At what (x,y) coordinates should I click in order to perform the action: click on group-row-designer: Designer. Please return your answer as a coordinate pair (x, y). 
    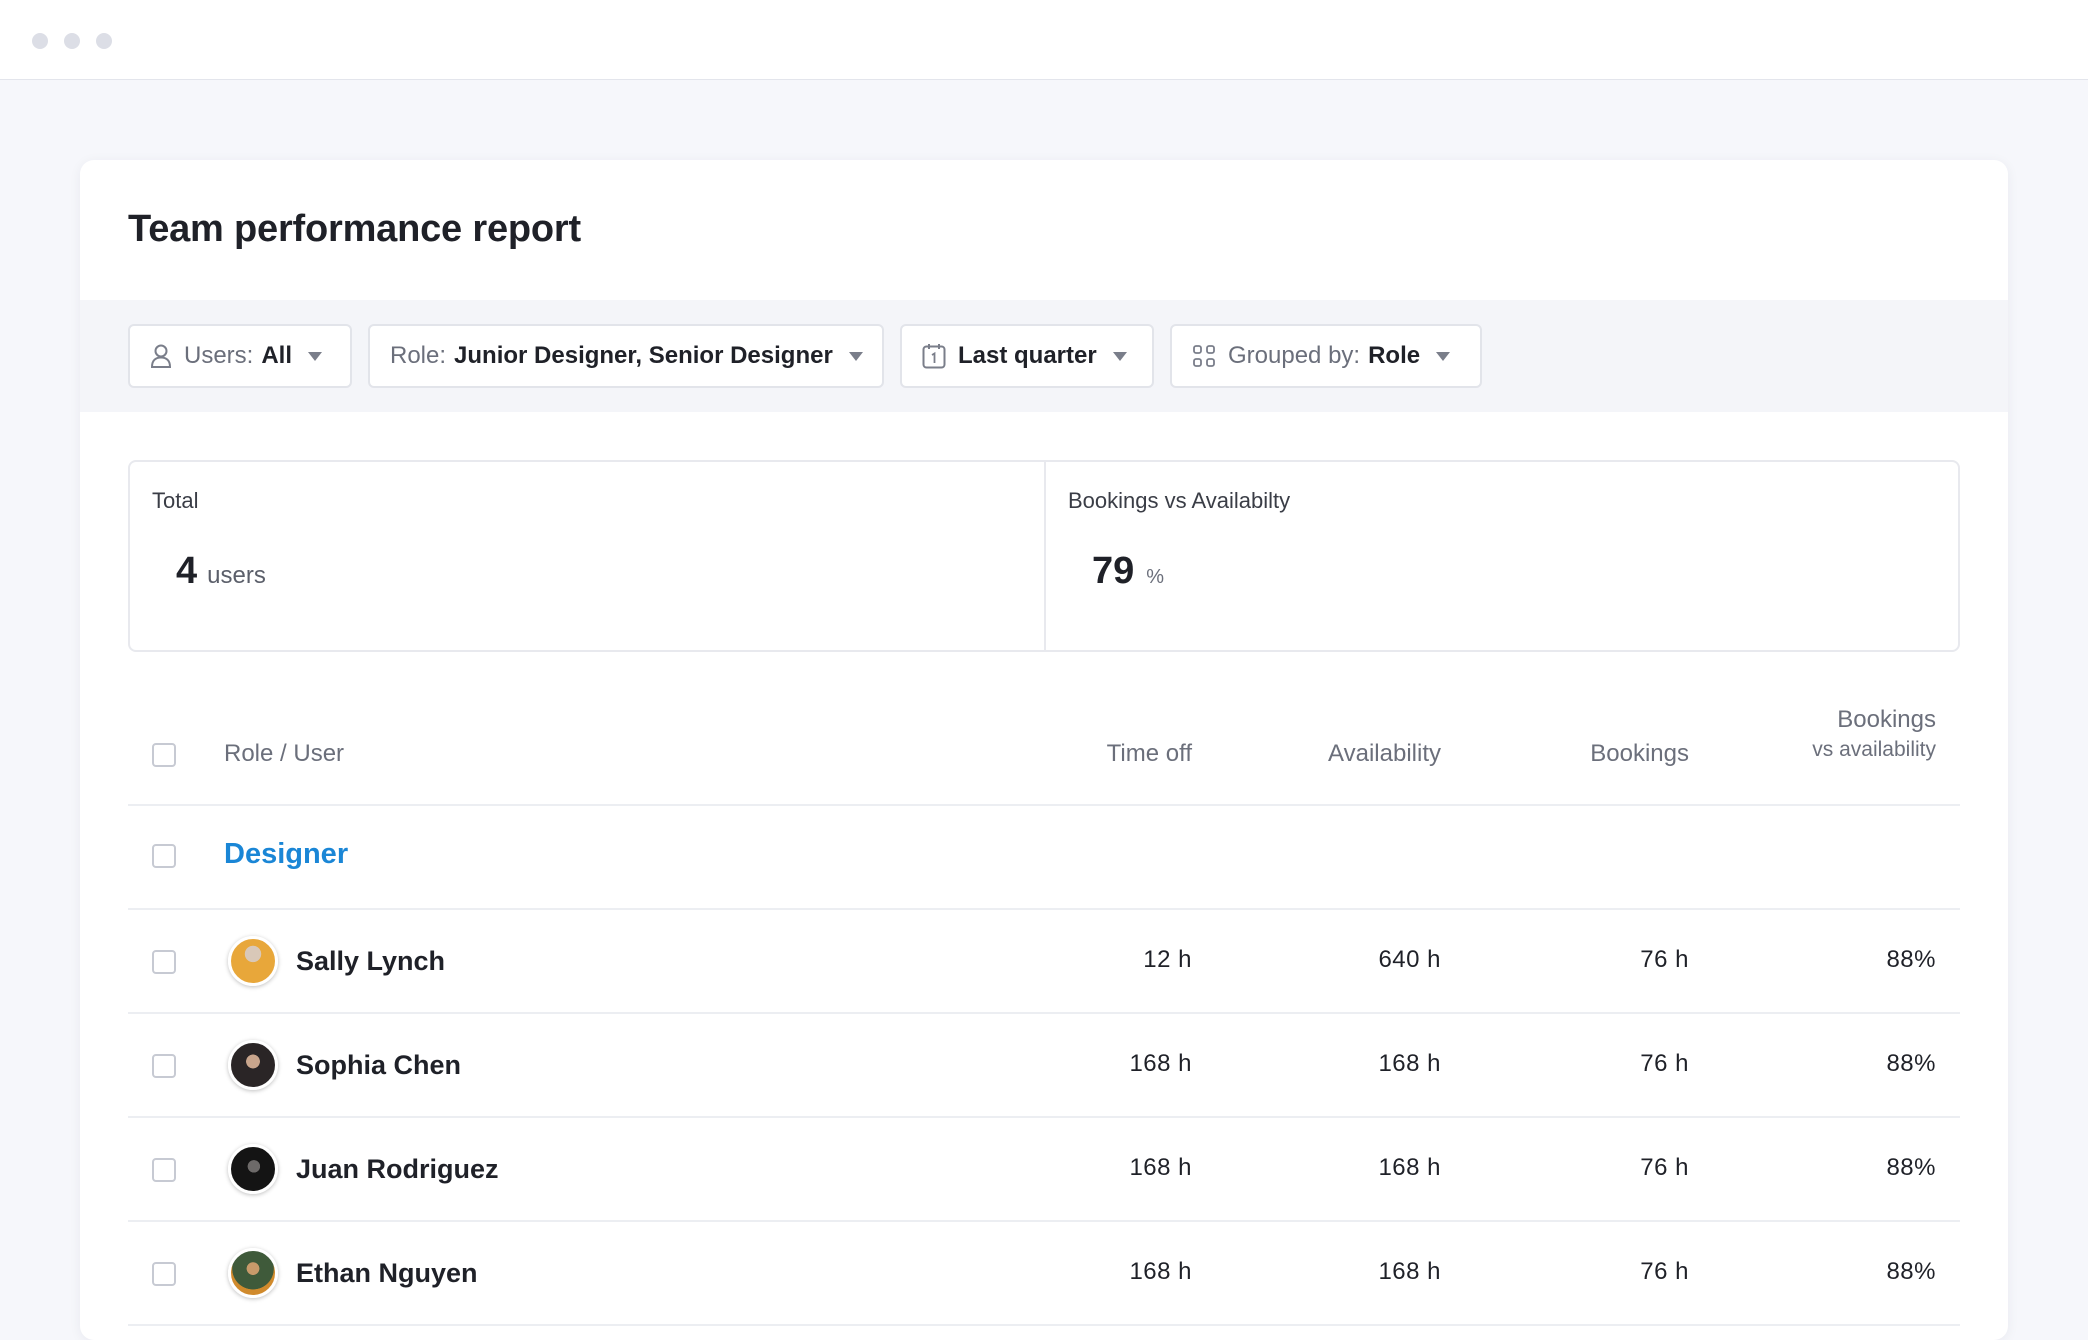
    Looking at the image, I should click on (1044, 858).